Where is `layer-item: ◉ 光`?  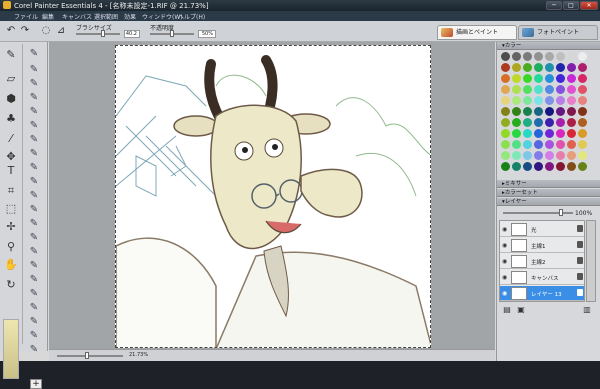 layer-item: ◉ 光 is located at coordinates (542, 229).